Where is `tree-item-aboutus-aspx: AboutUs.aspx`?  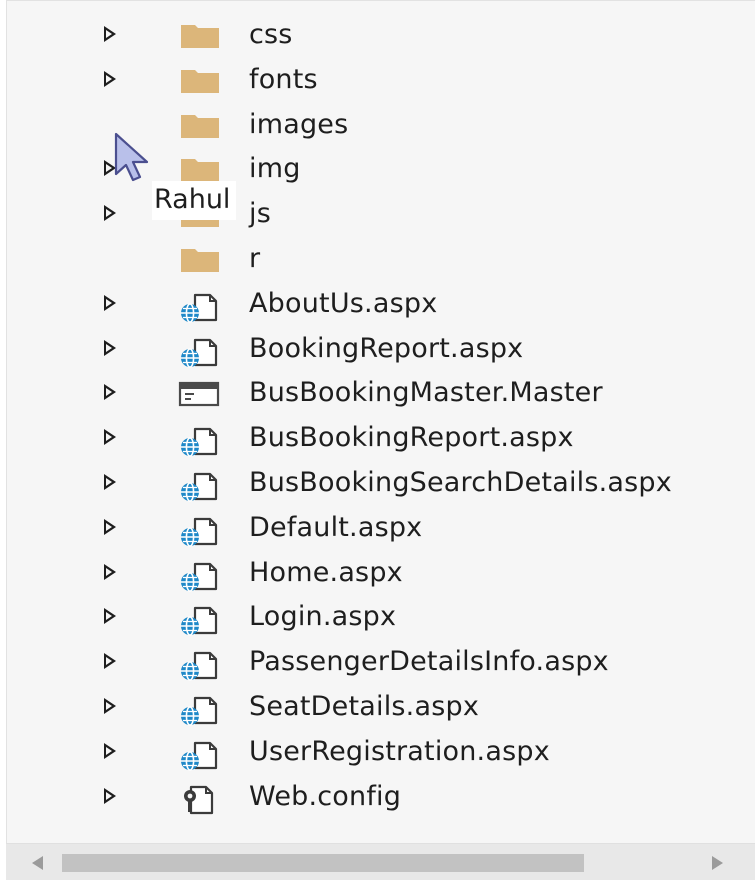
tree-item-aboutus-aspx: AboutUs.aspx is located at coordinates (381, 304).